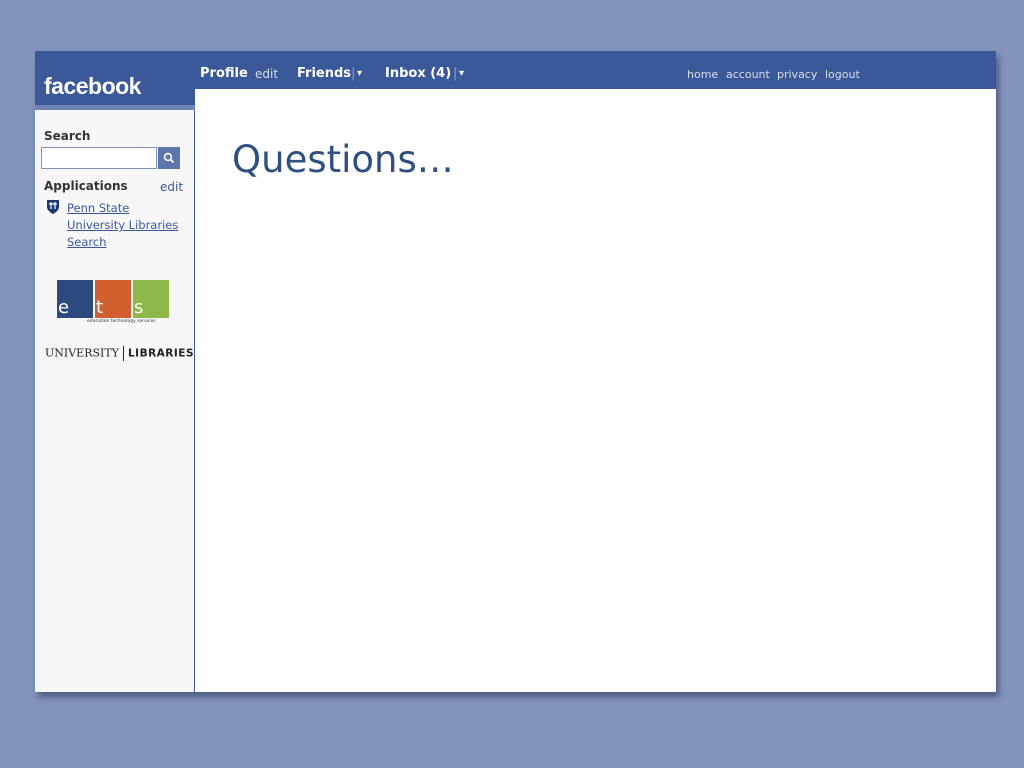 The width and height of the screenshot is (1024, 768). What do you see at coordinates (842, 74) in the screenshot?
I see `nav-logout-link: logout` at bounding box center [842, 74].